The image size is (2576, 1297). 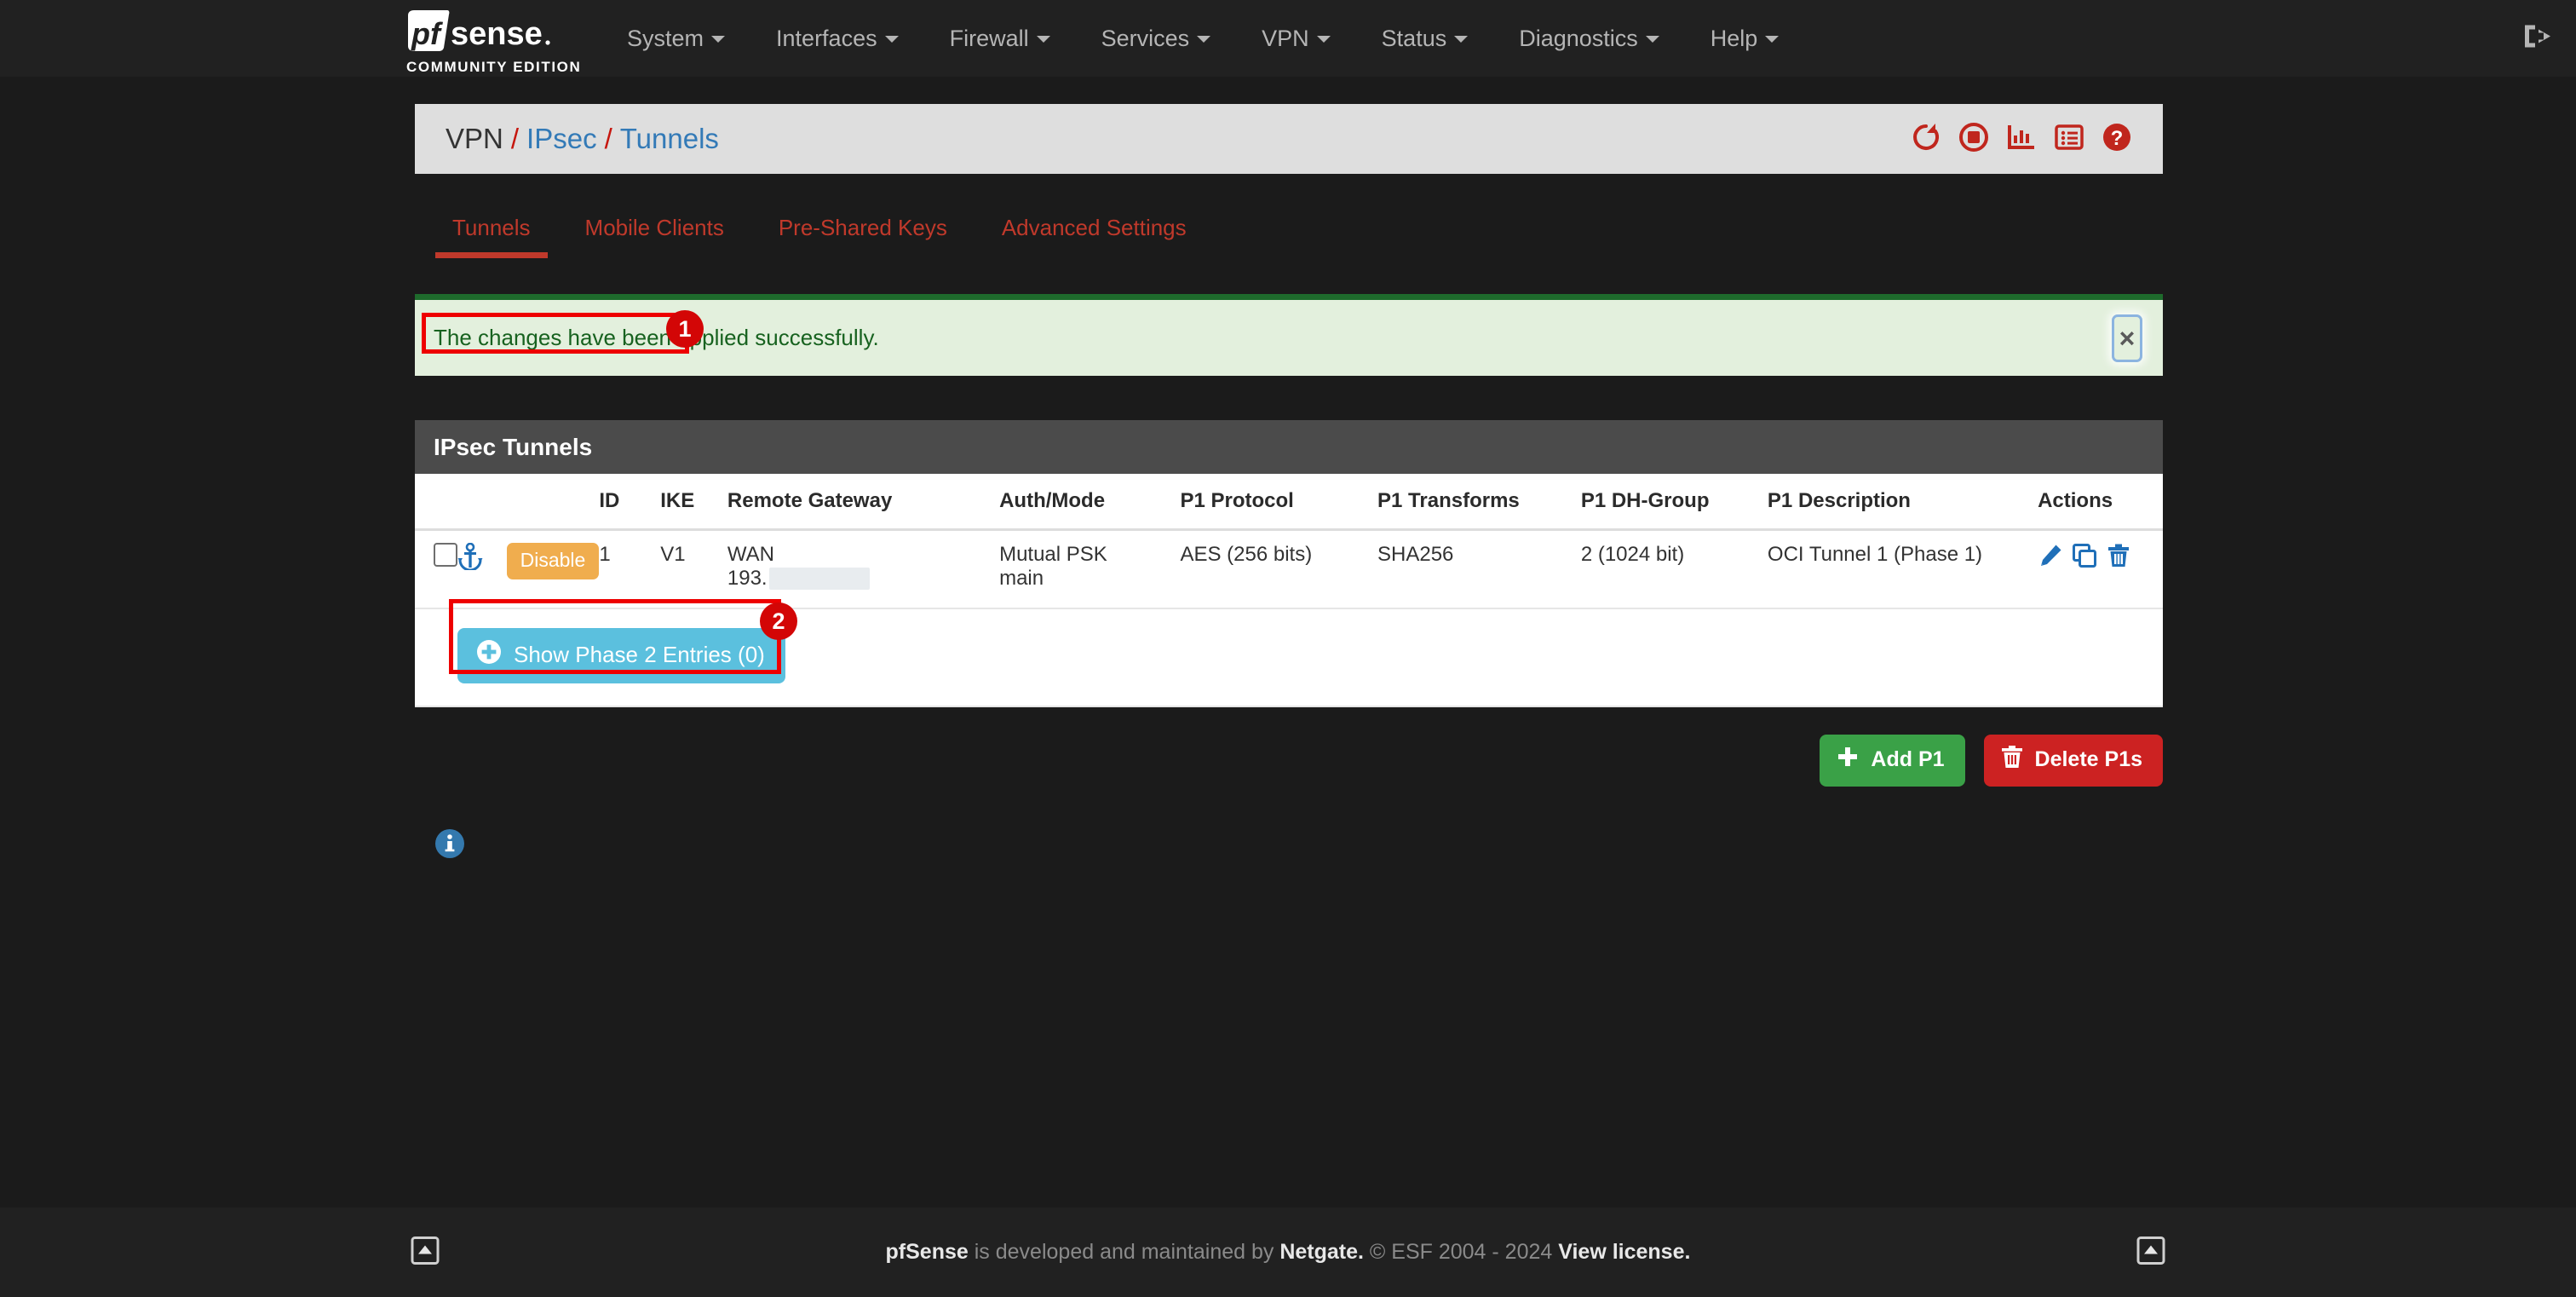 What do you see at coordinates (475, 138) in the screenshot?
I see `breadcrumb-root: VPN` at bounding box center [475, 138].